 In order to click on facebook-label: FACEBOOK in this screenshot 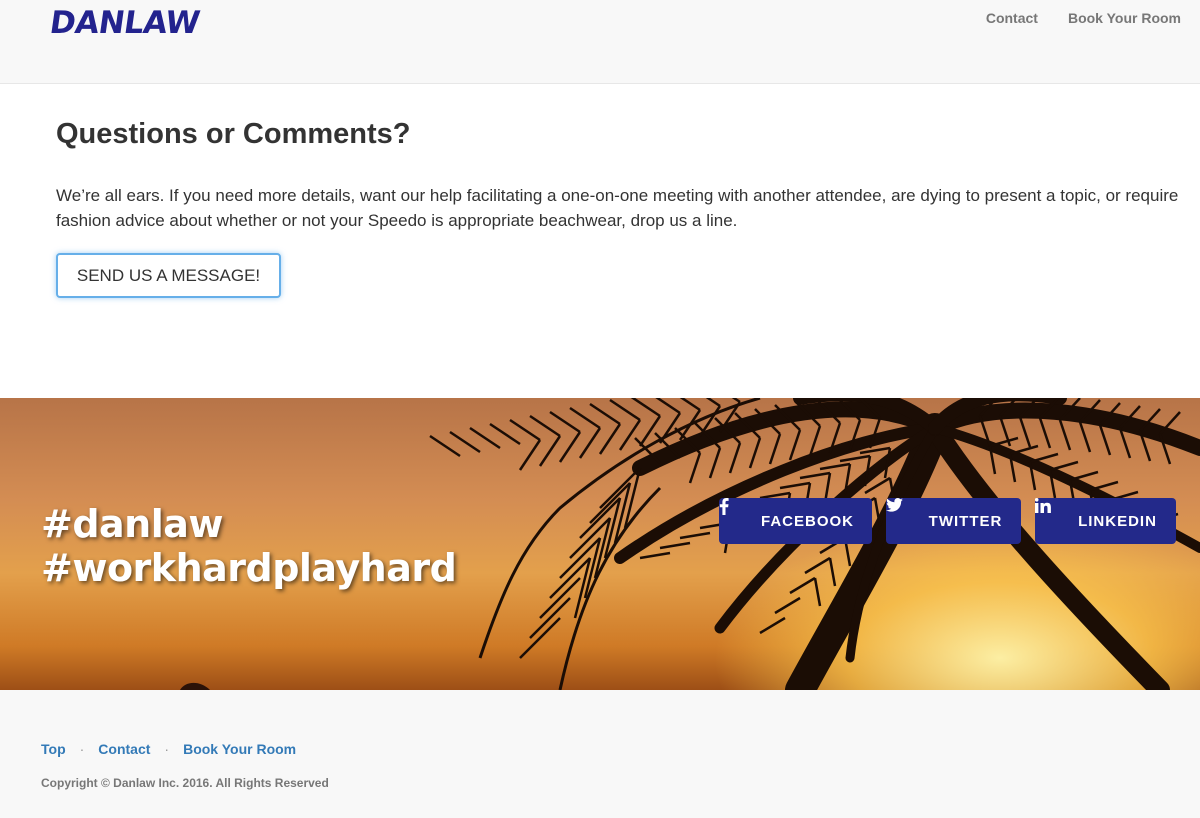, I will do `click(807, 521)`.